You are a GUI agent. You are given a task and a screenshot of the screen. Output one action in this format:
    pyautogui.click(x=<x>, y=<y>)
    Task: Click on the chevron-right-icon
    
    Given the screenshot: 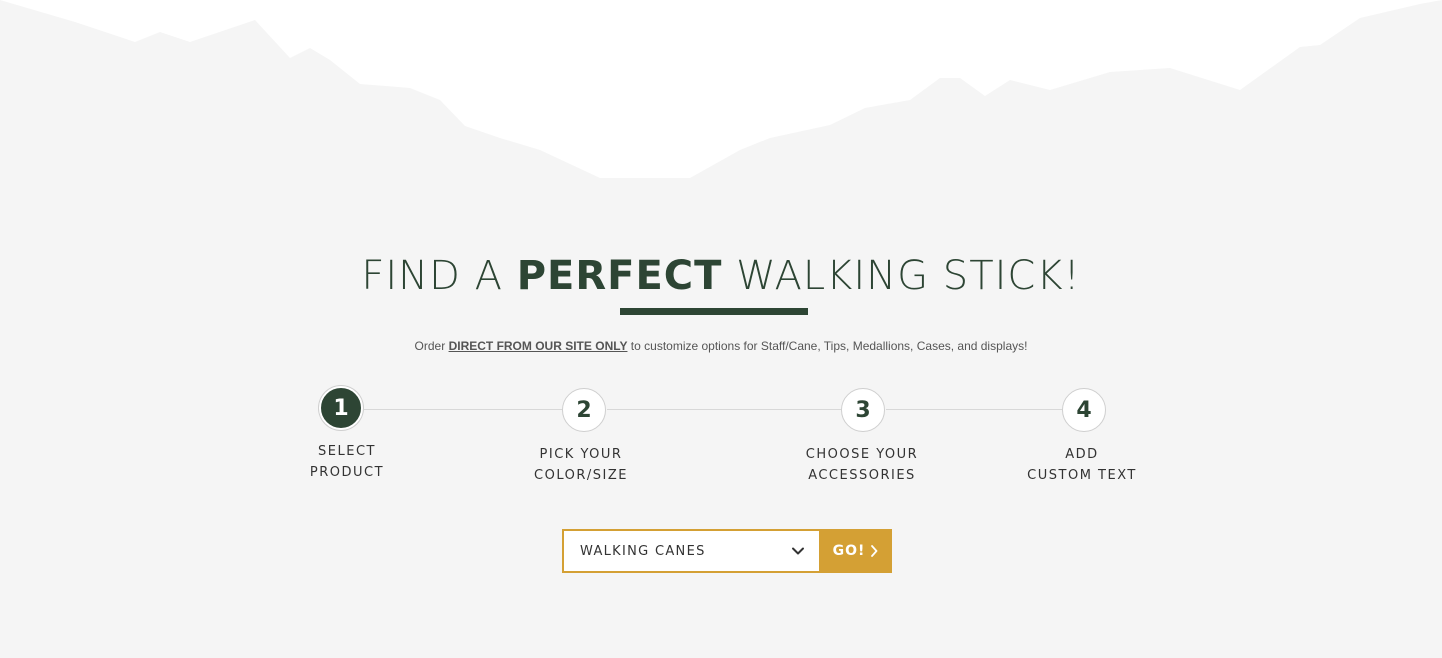 What is the action you would take?
    pyautogui.click(x=874, y=551)
    